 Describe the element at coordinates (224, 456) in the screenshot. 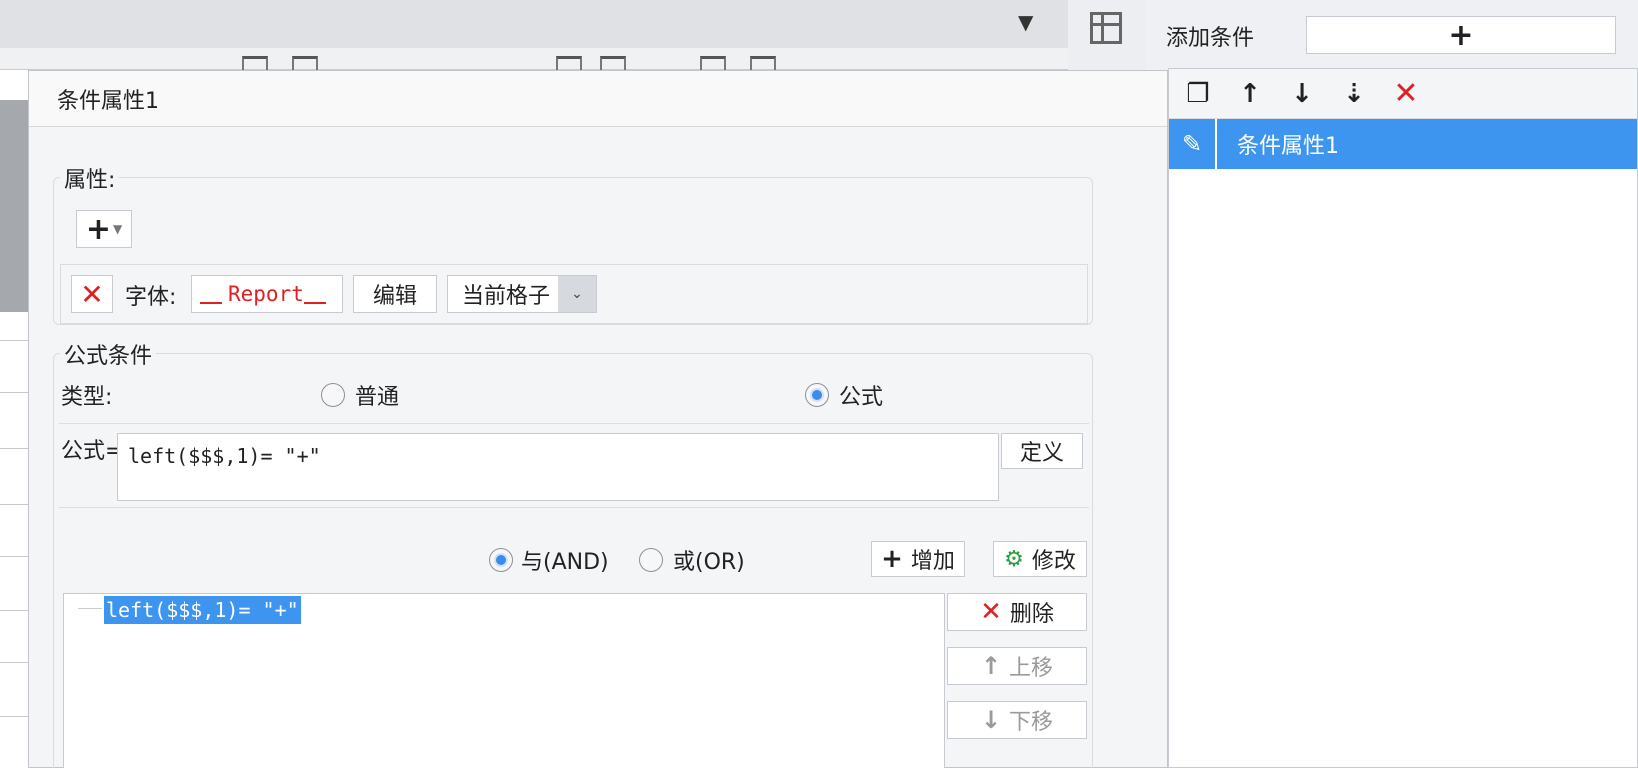

I see `formula-input-value: left($$$,1)= "+"` at that location.